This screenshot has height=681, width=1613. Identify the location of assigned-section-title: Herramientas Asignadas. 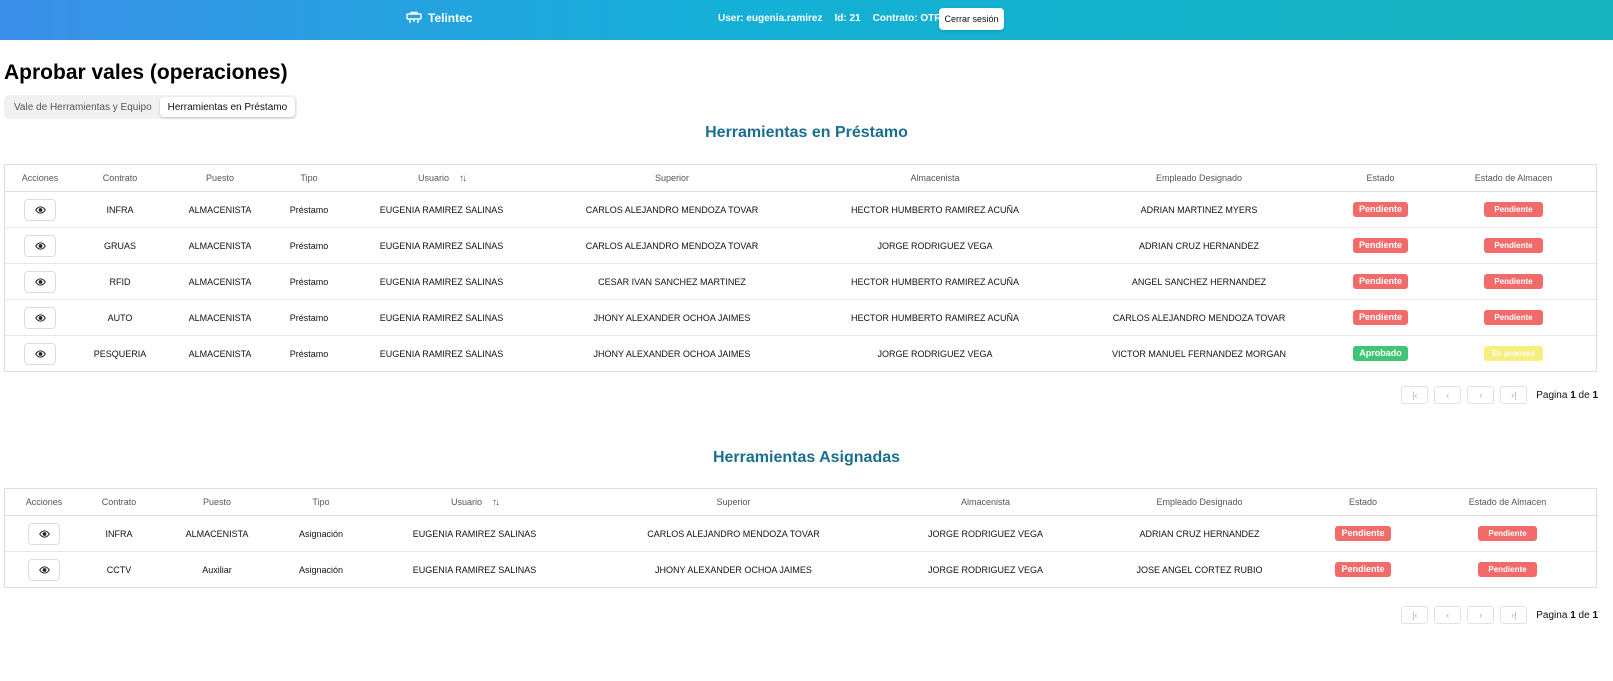
(806, 457).